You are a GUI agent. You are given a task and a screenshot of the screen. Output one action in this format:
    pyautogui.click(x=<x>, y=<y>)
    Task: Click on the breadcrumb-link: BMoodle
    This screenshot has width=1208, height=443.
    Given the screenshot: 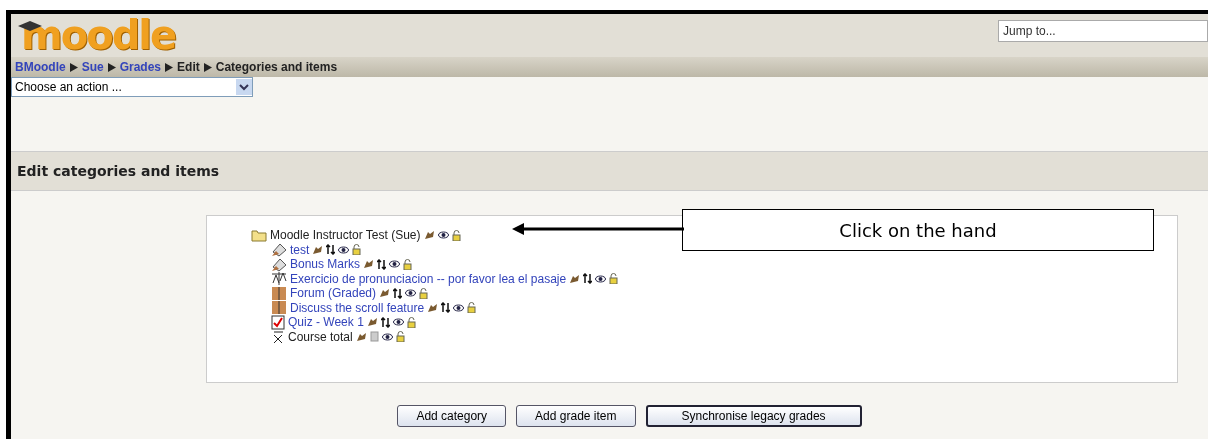 What is the action you would take?
    pyautogui.click(x=40, y=67)
    